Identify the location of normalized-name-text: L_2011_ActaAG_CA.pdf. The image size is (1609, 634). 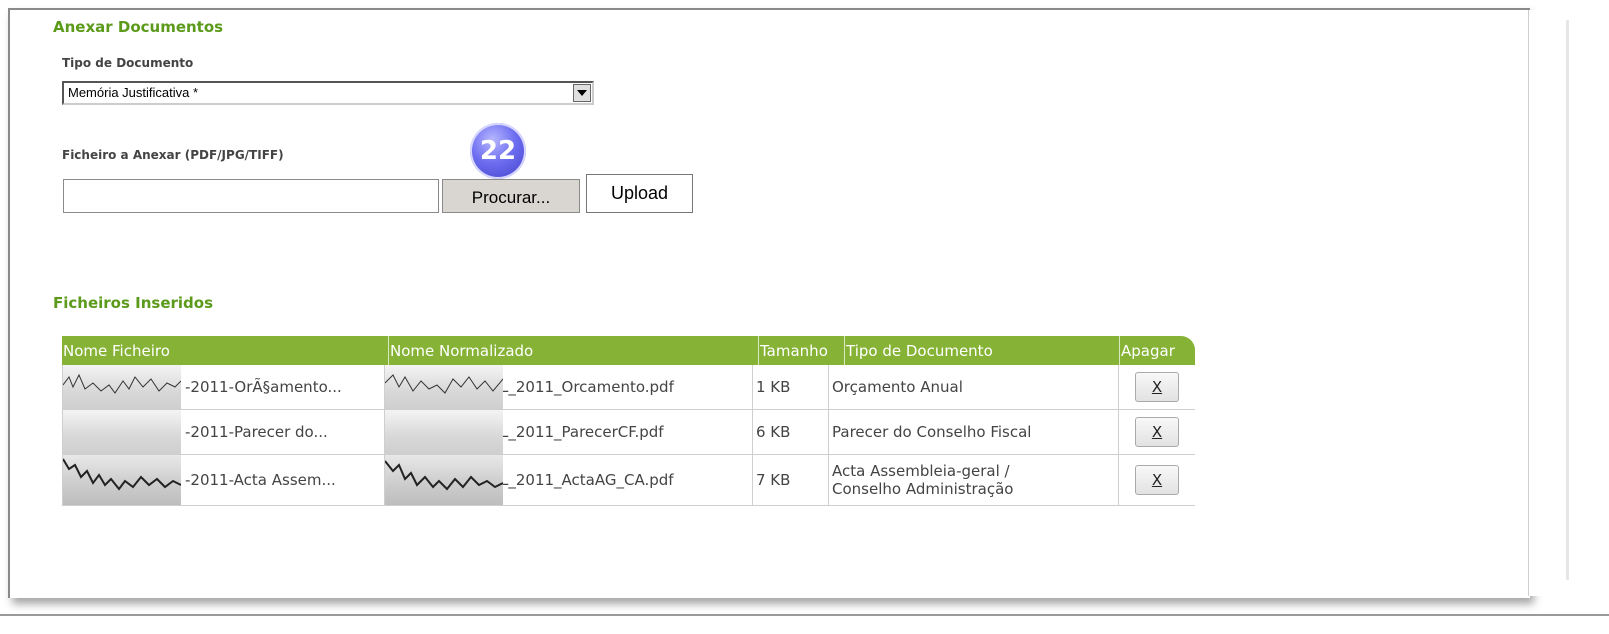
(587, 480).